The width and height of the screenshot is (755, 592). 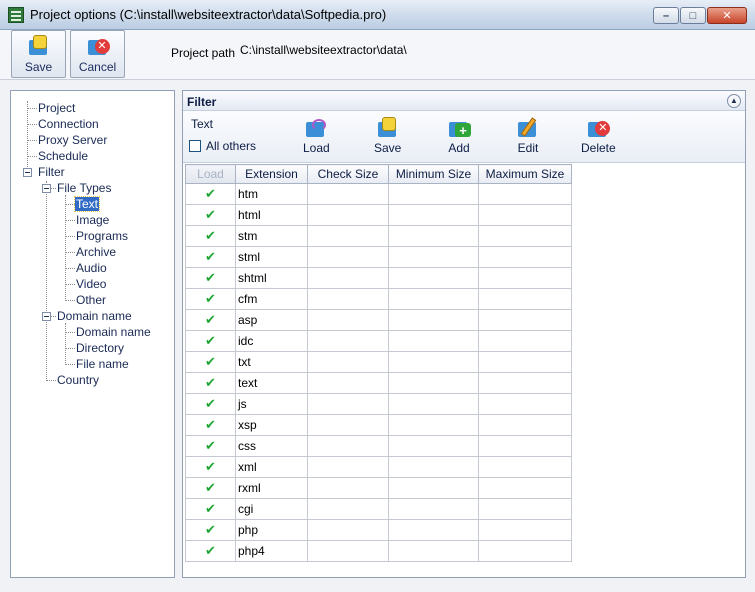 What do you see at coordinates (271, 362) in the screenshot?
I see `extension-cell: txt` at bounding box center [271, 362].